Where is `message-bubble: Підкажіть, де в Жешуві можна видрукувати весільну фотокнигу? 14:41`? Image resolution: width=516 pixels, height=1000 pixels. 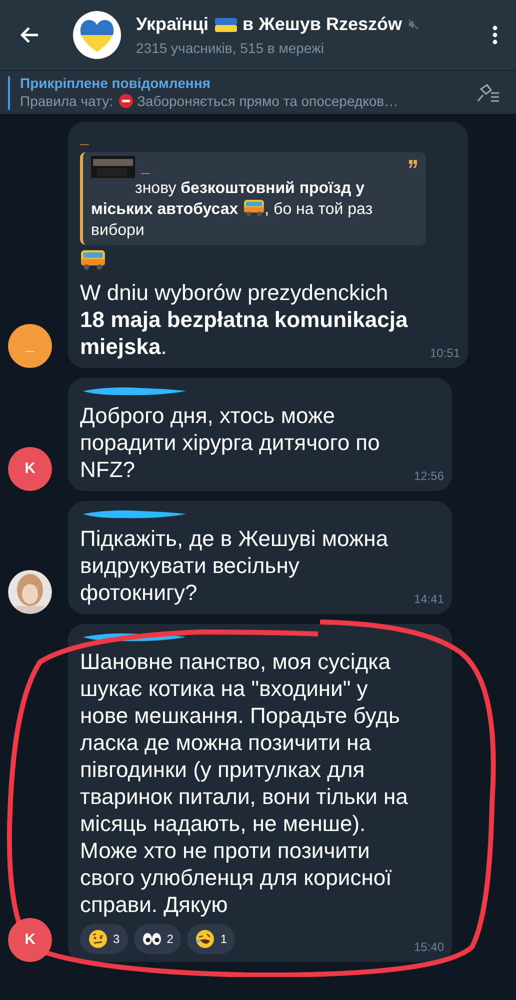
message-bubble: Підкажіть, де в Жешуві можна видрукувати весільну фотокнигу? 14:41 is located at coordinates (260, 557).